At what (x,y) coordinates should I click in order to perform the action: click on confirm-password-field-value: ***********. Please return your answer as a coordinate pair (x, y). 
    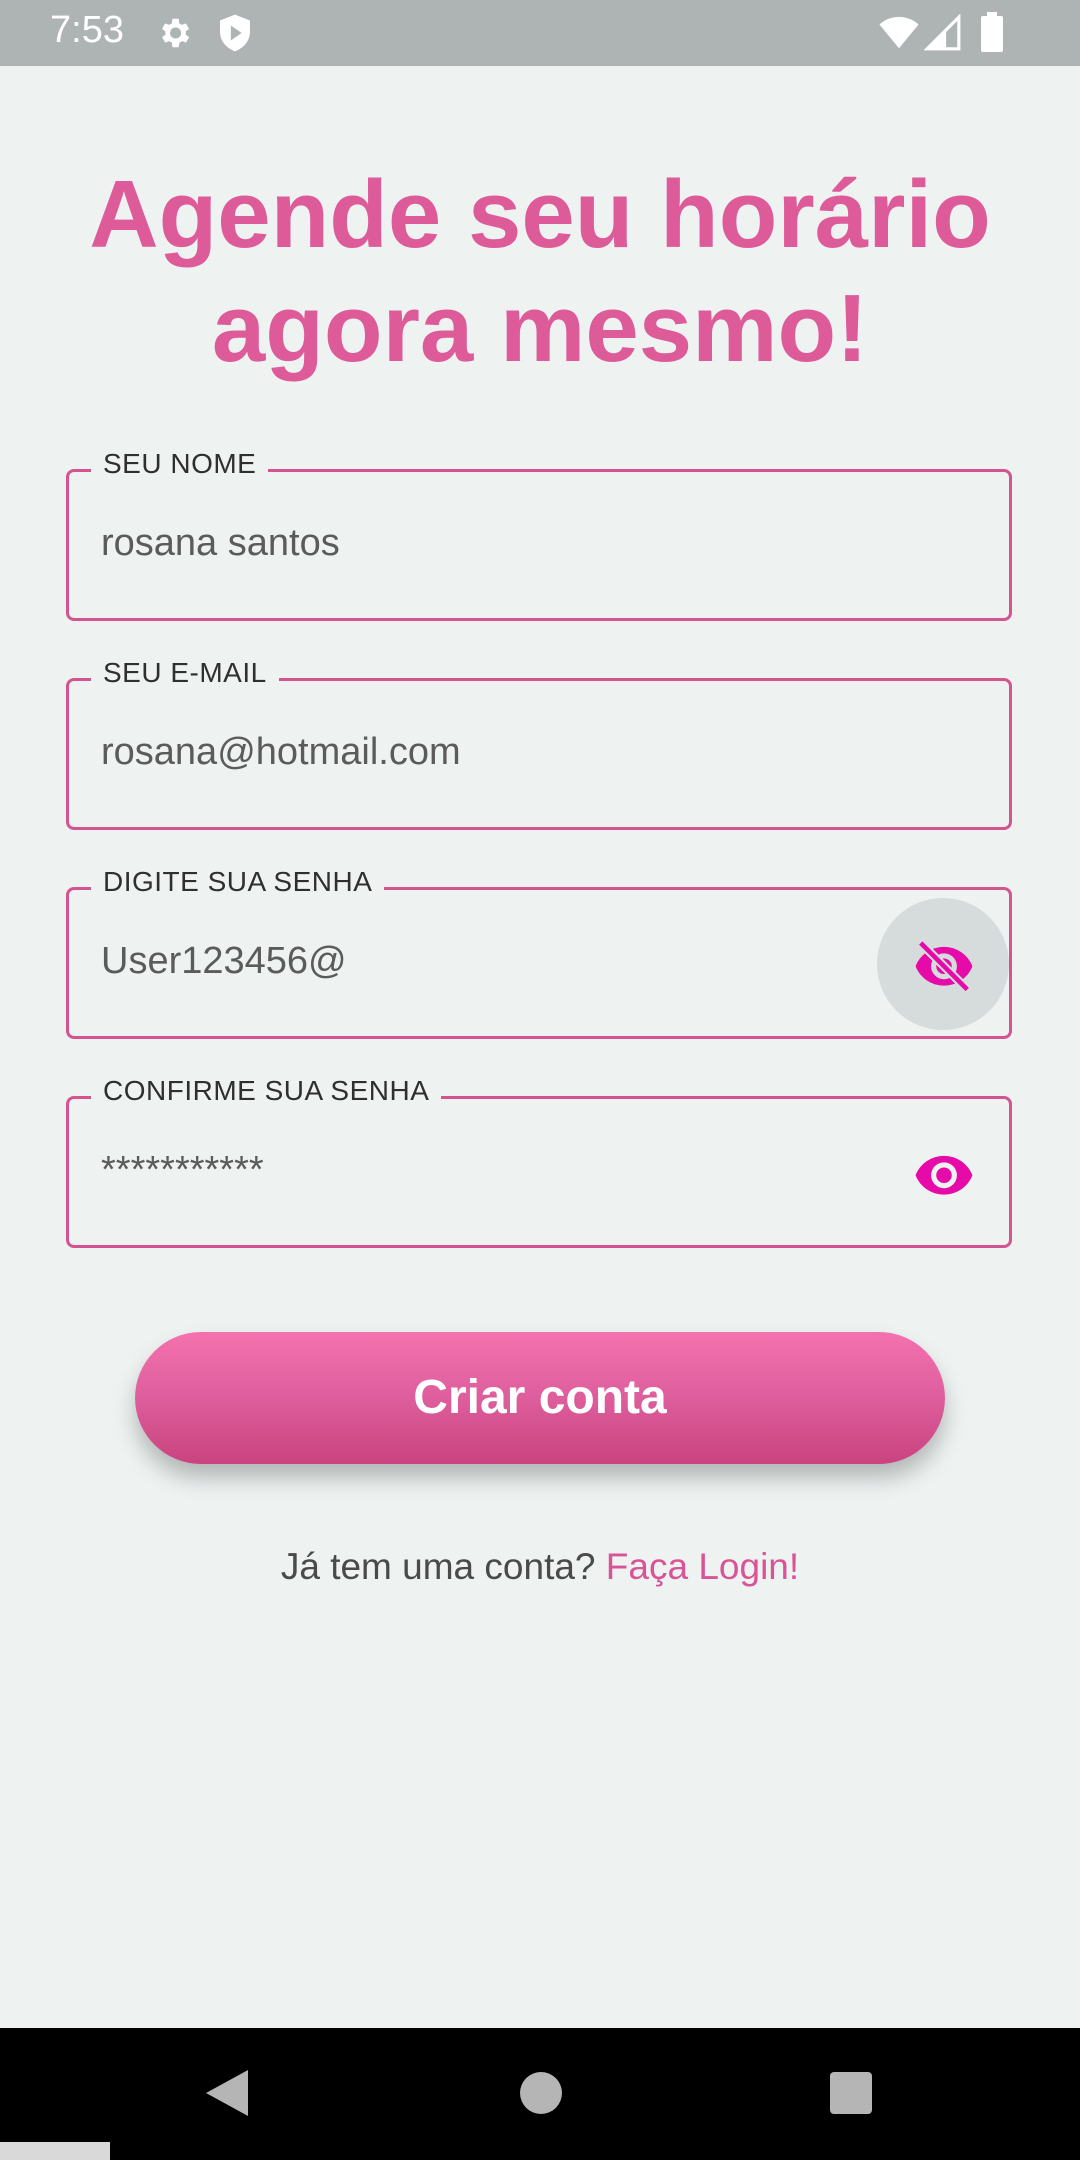
    Looking at the image, I should click on (182, 1170).